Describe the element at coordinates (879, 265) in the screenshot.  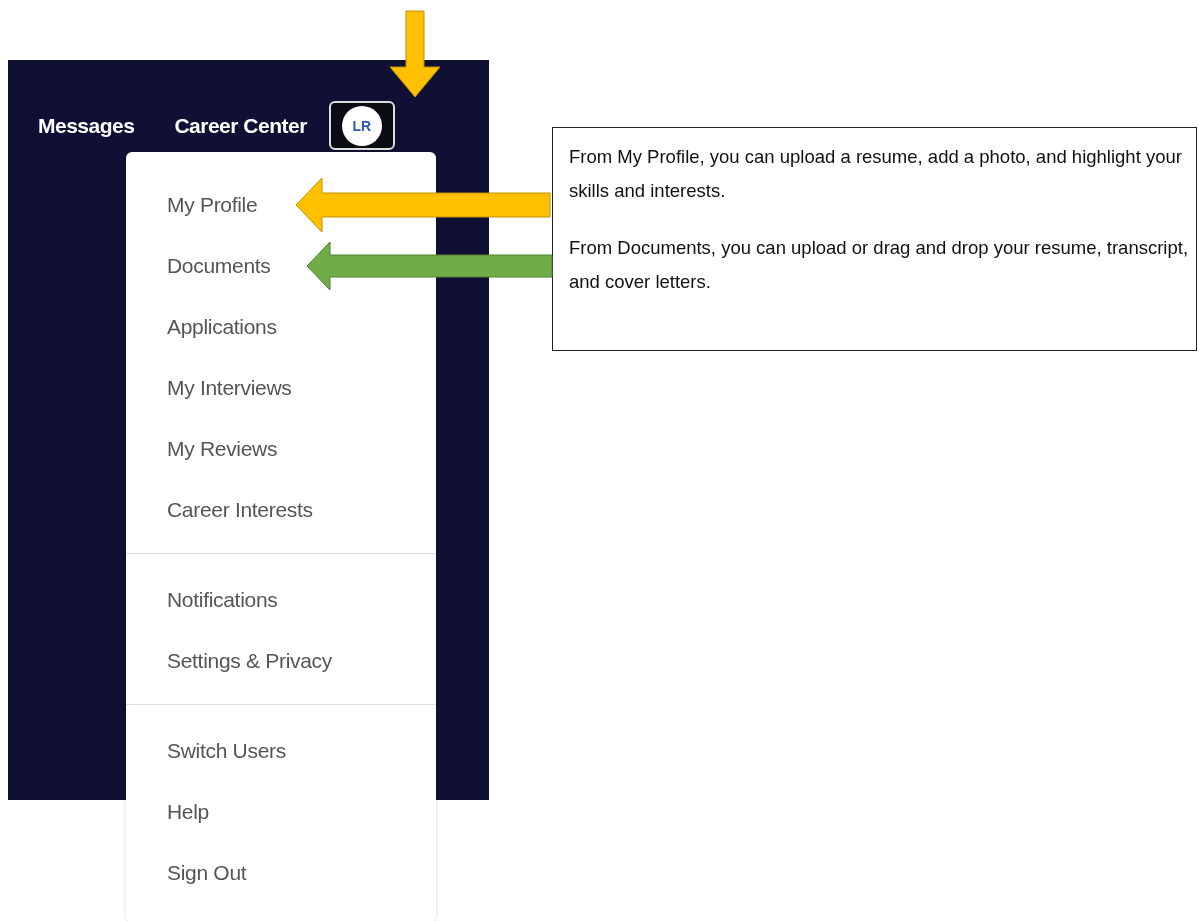
I see `callout-text: From Documents, you can upload or drag and drop your resume, transcript, and cover letters.` at that location.